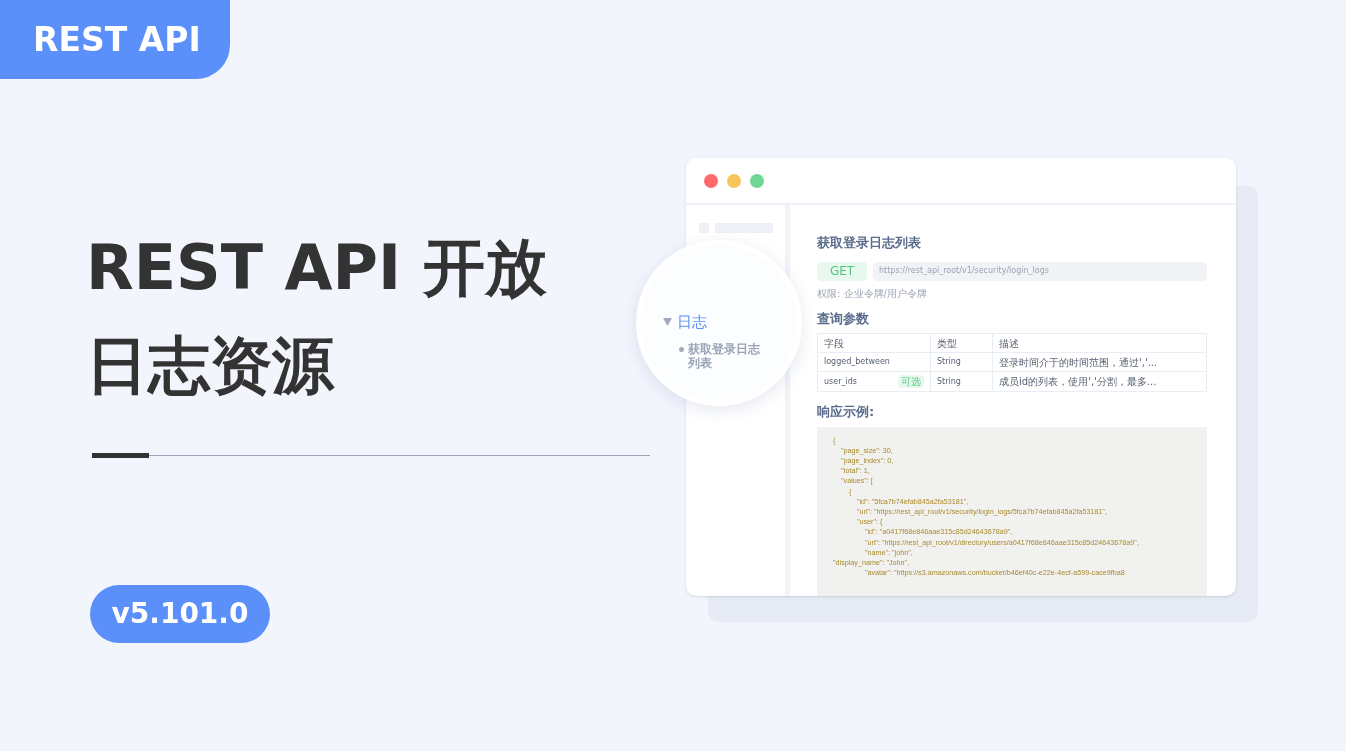  What do you see at coordinates (842, 271) in the screenshot?
I see `http-method: GET` at bounding box center [842, 271].